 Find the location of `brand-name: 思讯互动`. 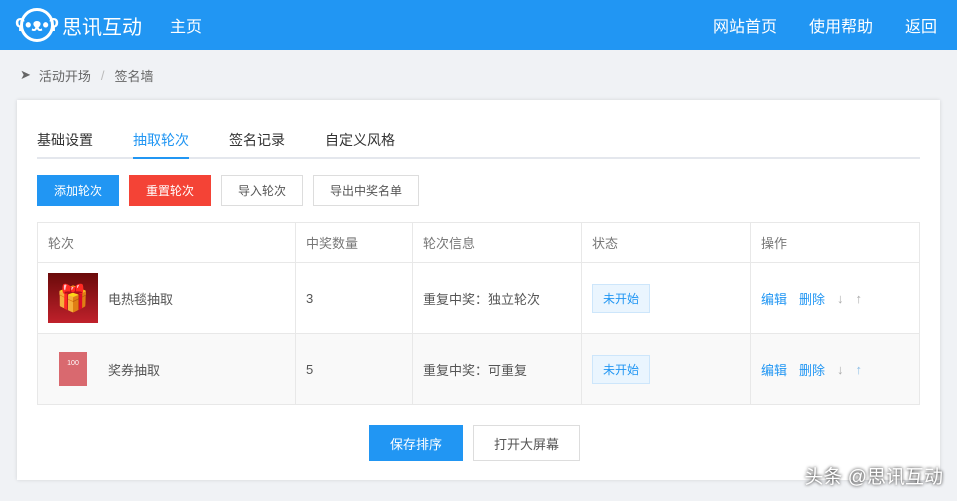

brand-name: 思讯互动 is located at coordinates (102, 27).